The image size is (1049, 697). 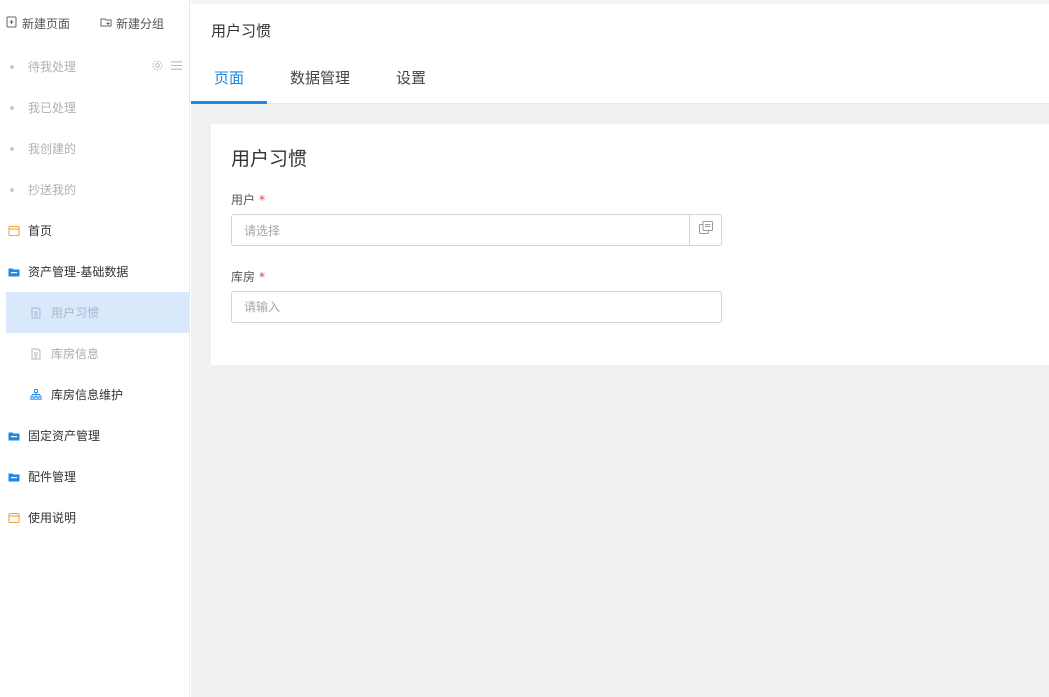 I want to click on new-folder-icon, so click(x=106, y=23).